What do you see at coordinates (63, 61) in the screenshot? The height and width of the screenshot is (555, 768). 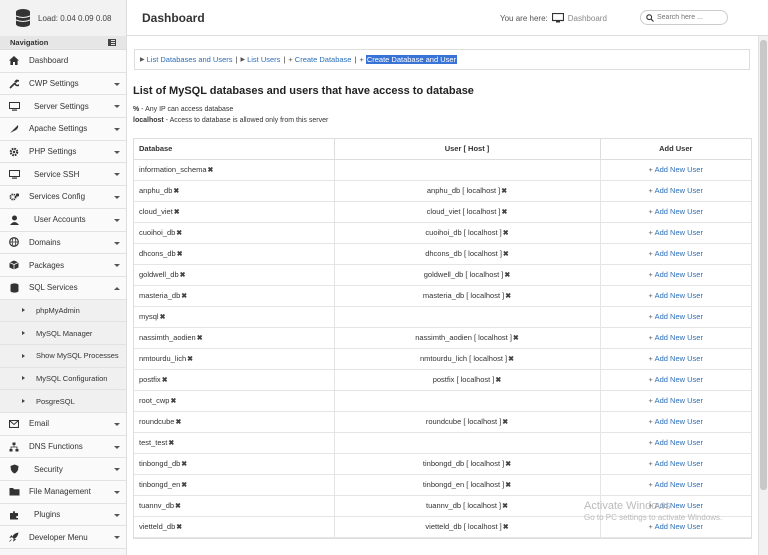 I see `sidebar-item-dashboard: Dashboard` at bounding box center [63, 61].